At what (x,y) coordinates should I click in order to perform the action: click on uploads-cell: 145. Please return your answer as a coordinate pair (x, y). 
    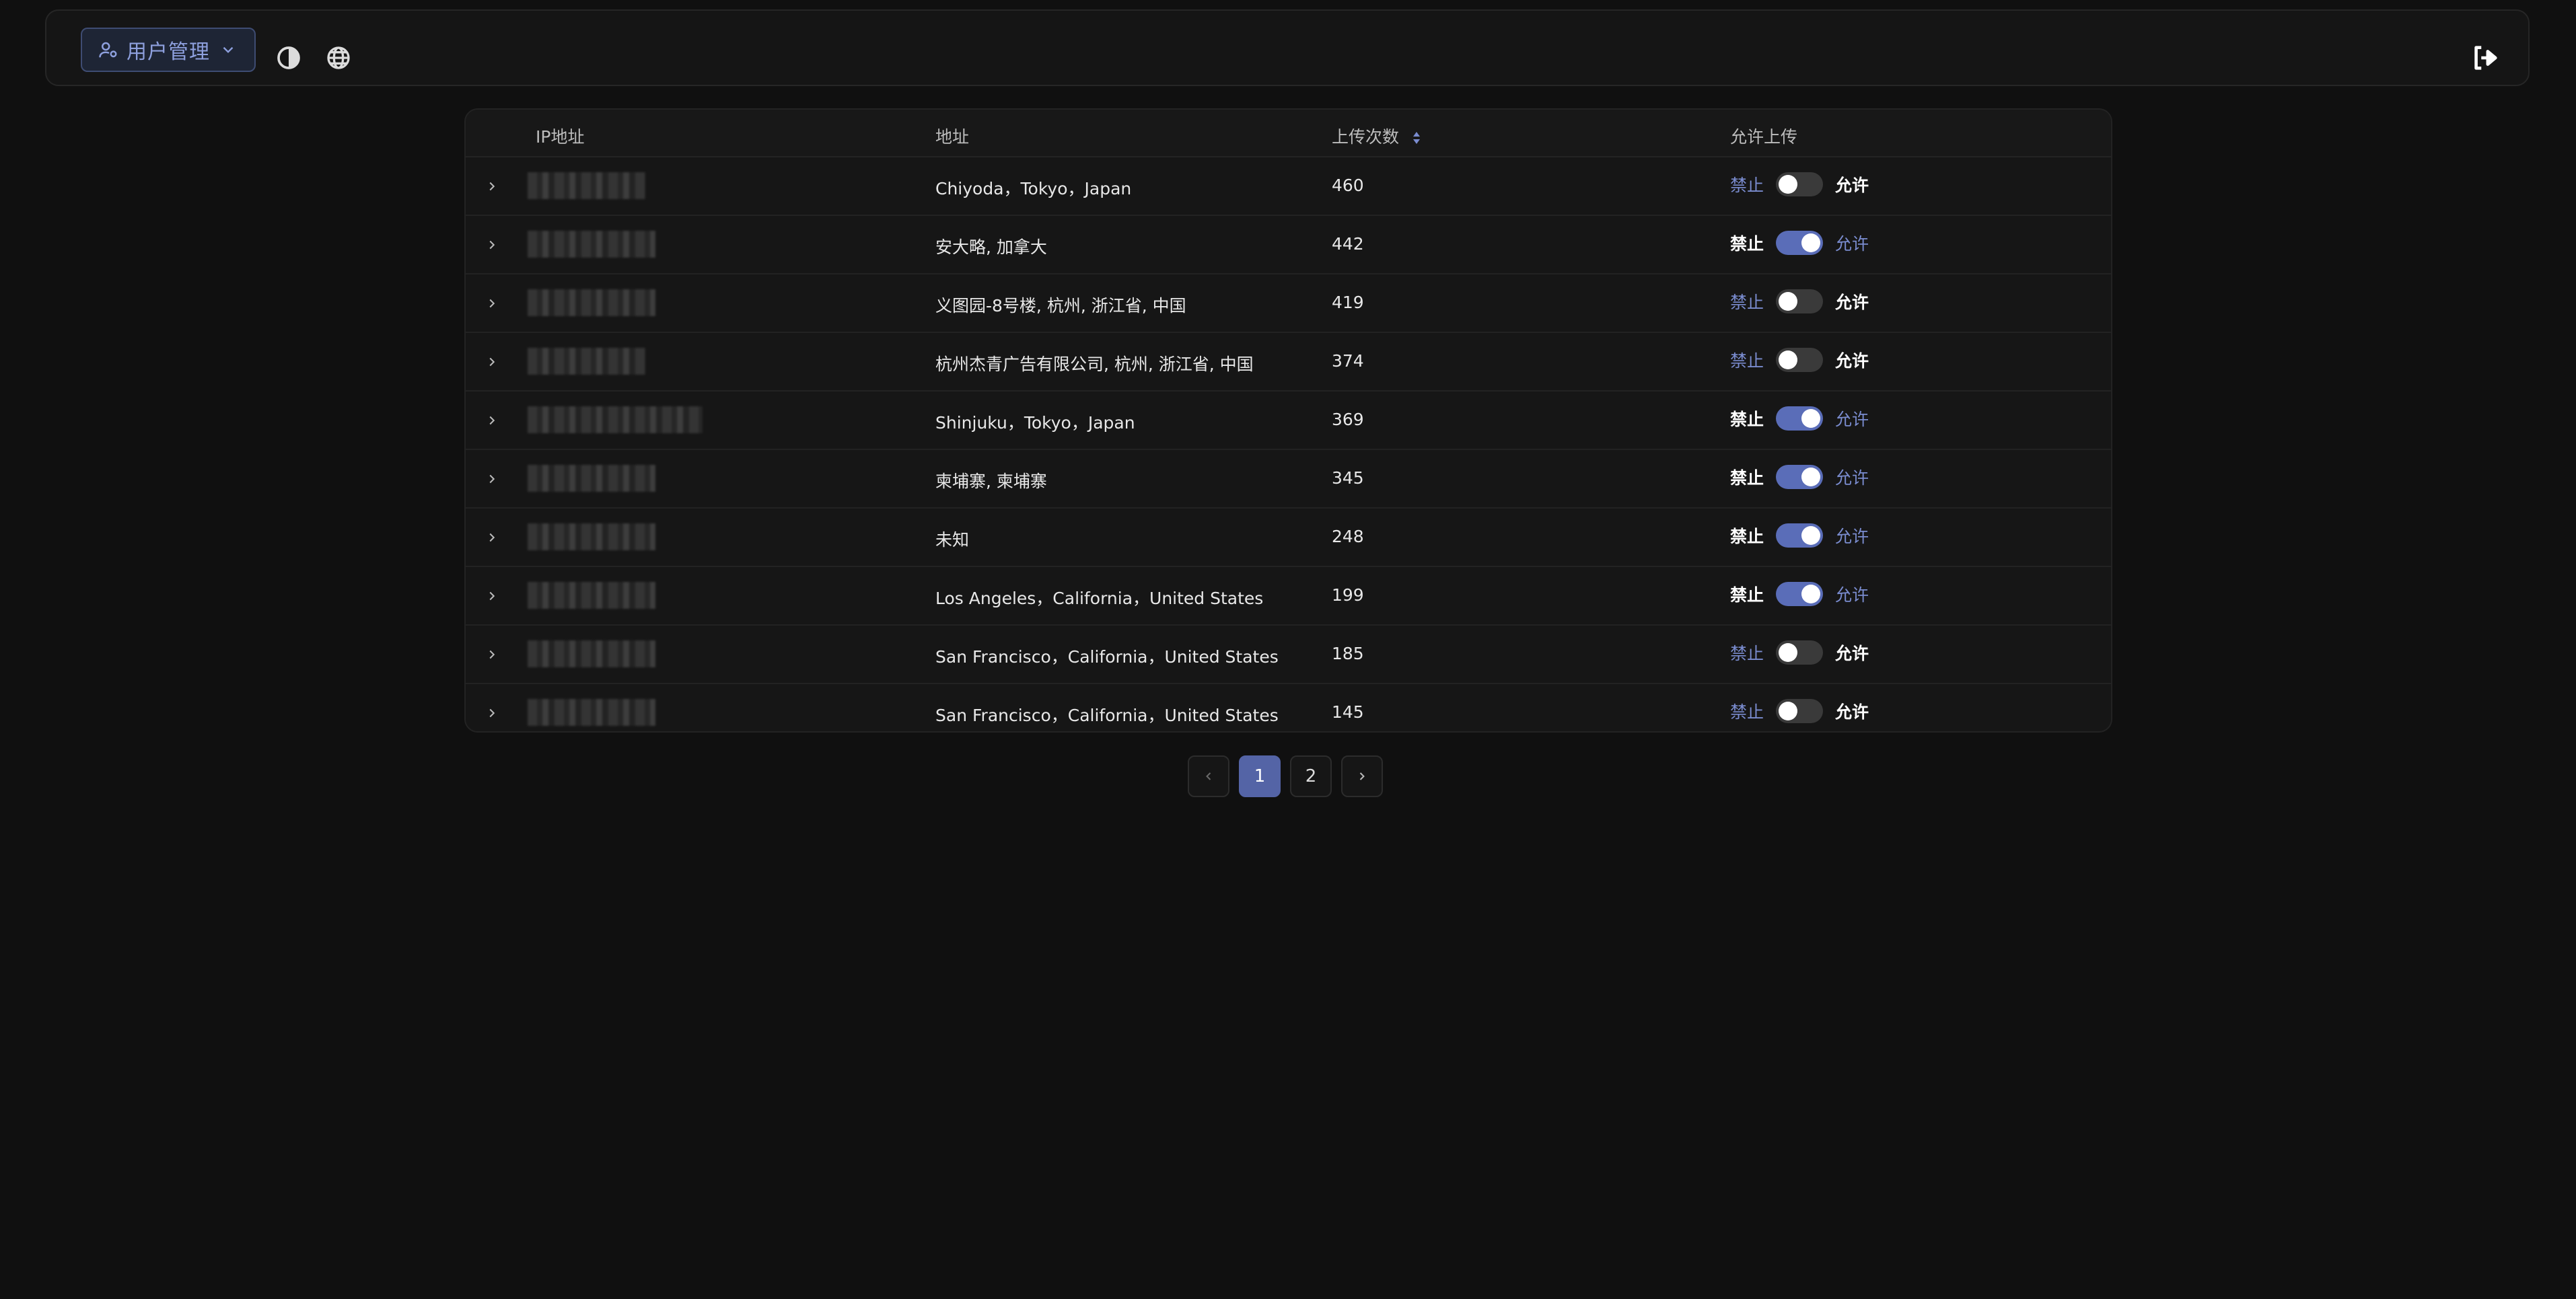
    Looking at the image, I should click on (1348, 712).